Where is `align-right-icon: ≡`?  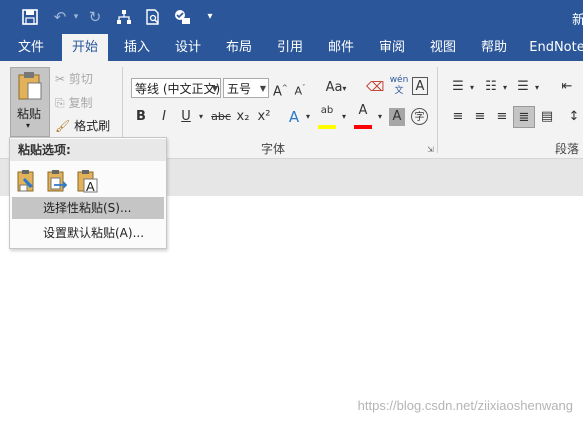 align-right-icon: ≡ is located at coordinates (502, 117).